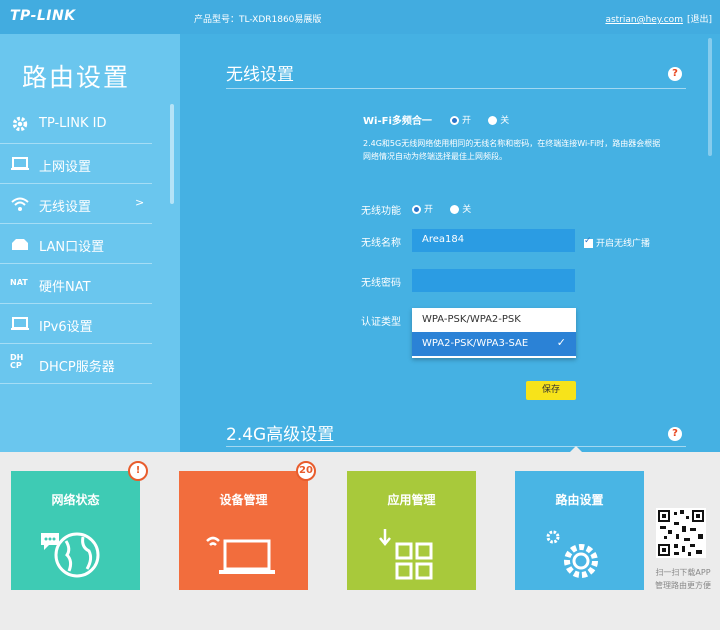 This screenshot has height=630, width=720. What do you see at coordinates (493, 240) in the screenshot?
I see `ssid-input: Area184` at bounding box center [493, 240].